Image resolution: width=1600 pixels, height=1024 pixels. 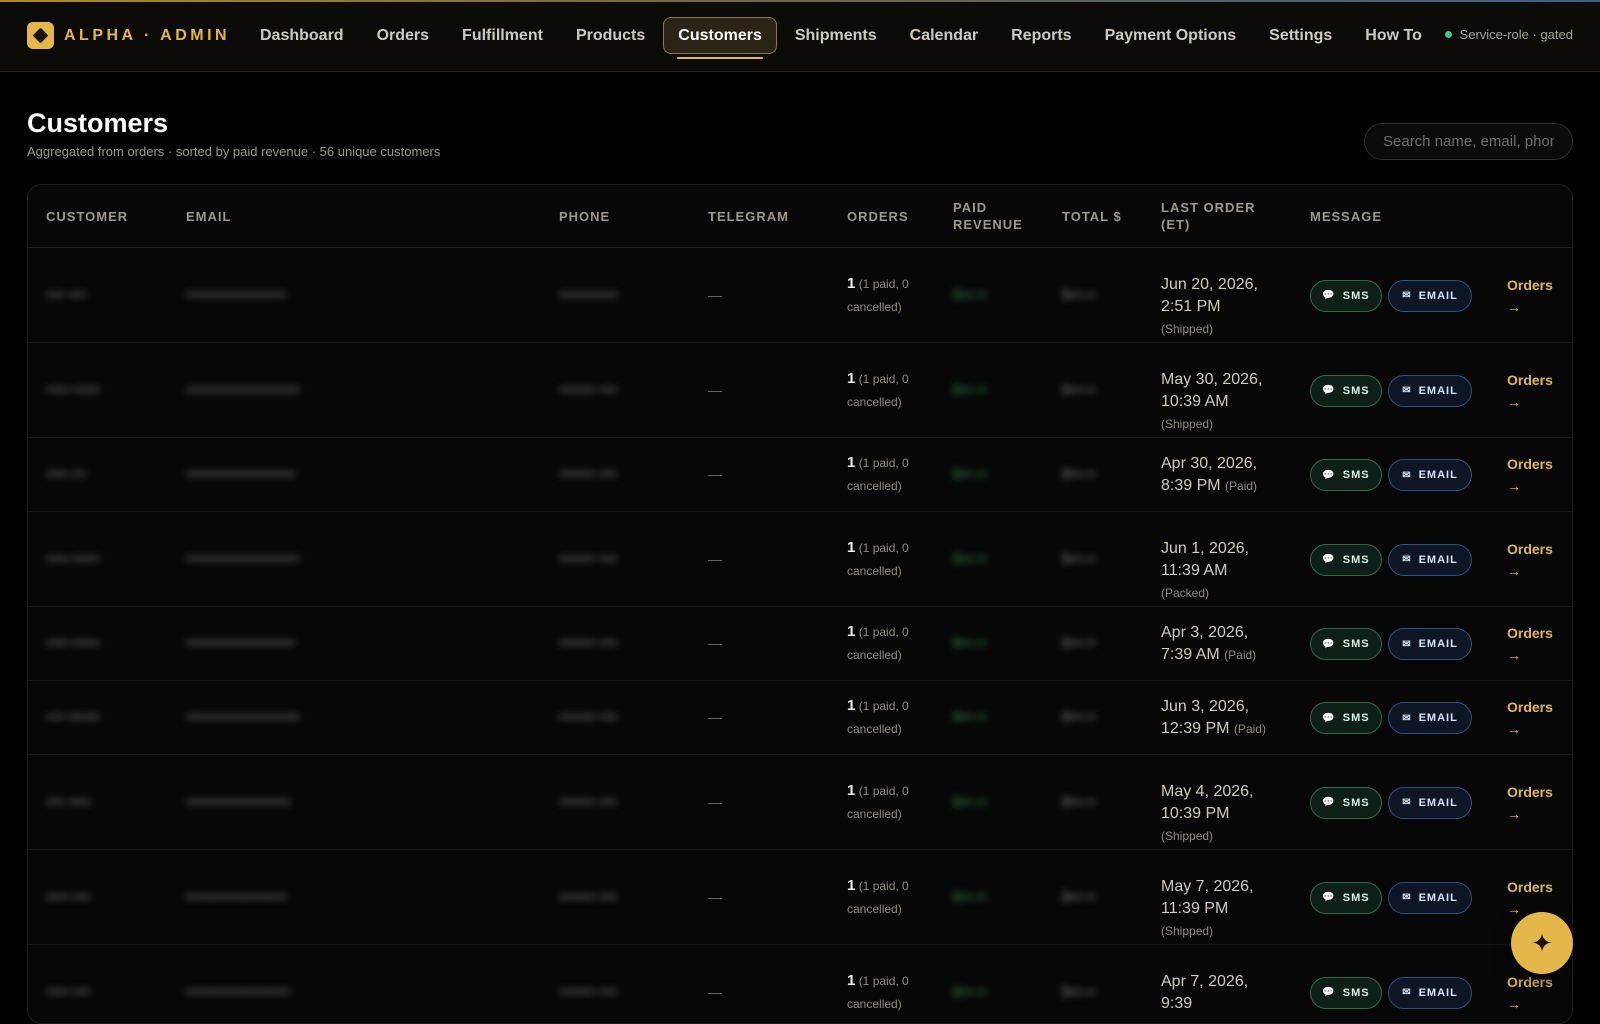 I want to click on last-order: May 7, 2026, 11:39 PM (Shipped), so click(x=1218, y=909).